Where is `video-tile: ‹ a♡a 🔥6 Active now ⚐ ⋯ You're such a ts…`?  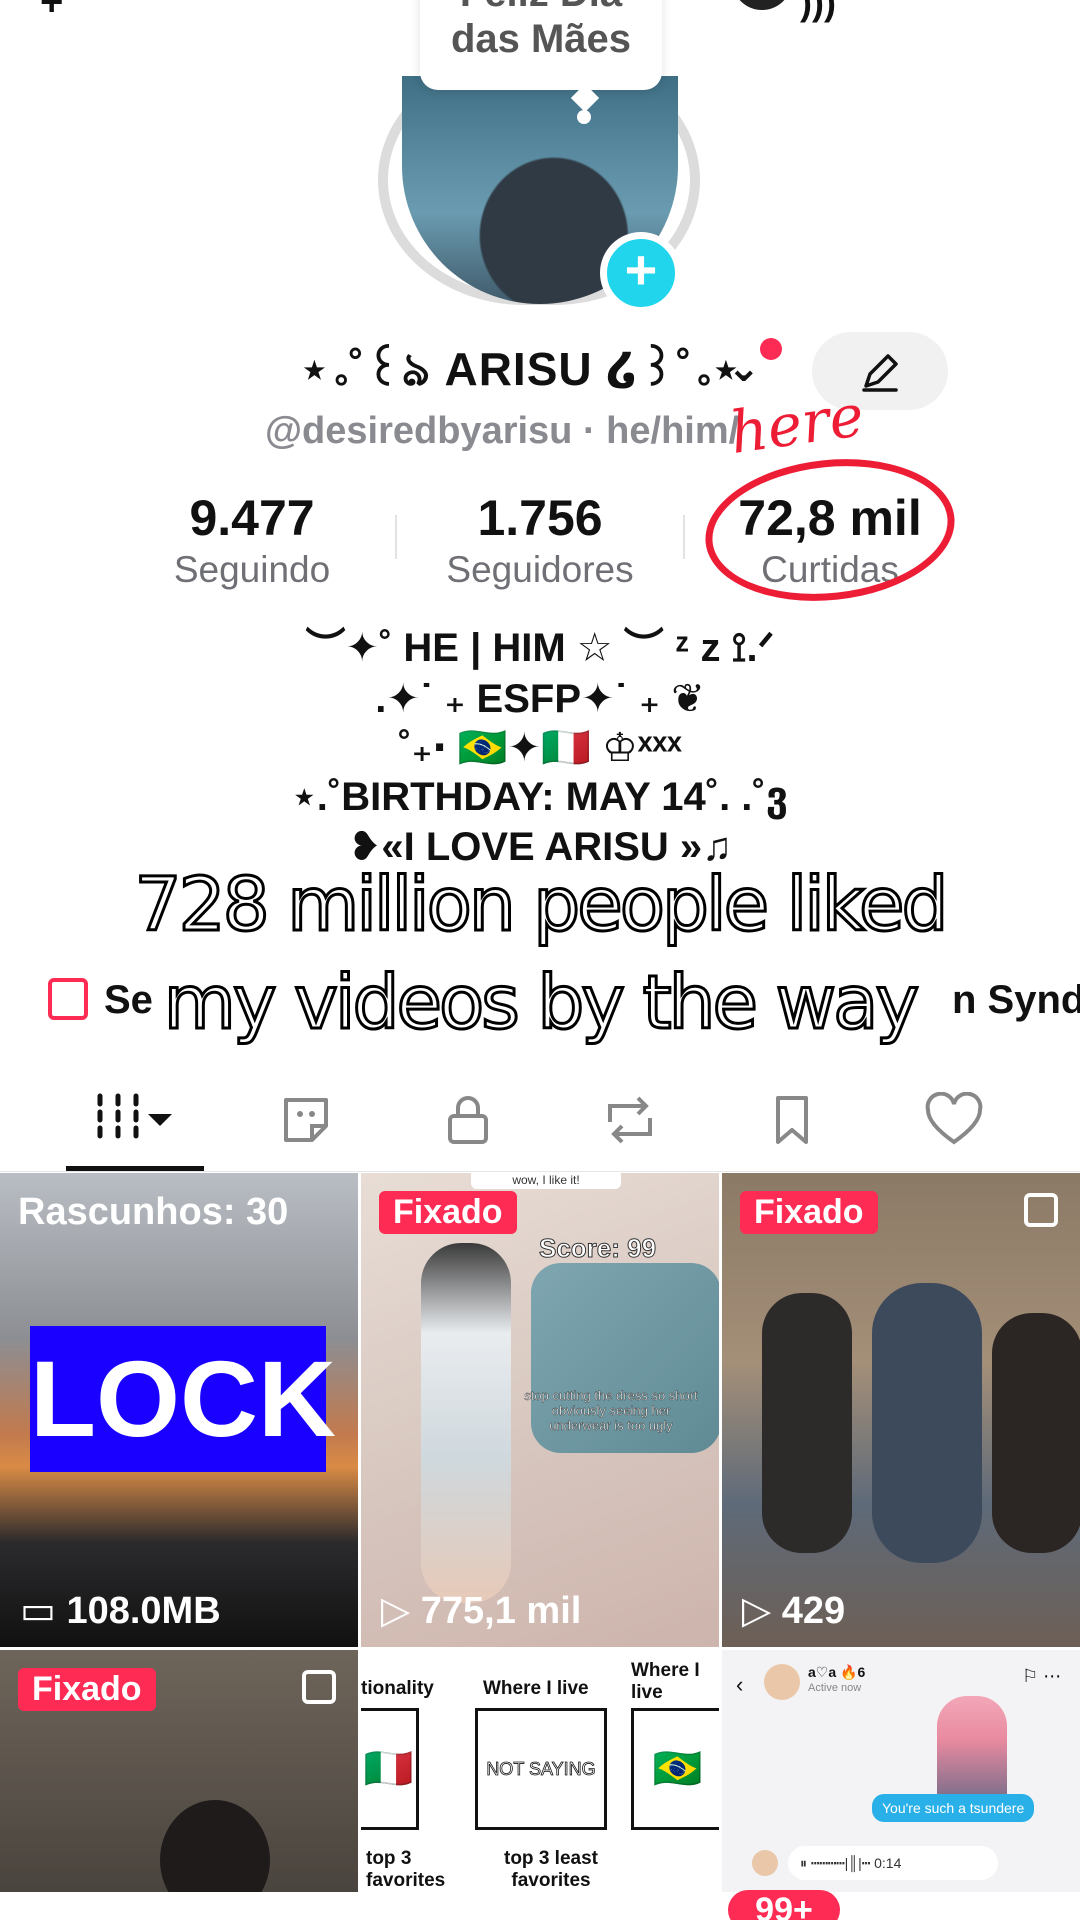
video-tile: ‹ a♡a 🔥6 Active now ⚐ ⋯ You're such a ts… is located at coordinates (901, 1771).